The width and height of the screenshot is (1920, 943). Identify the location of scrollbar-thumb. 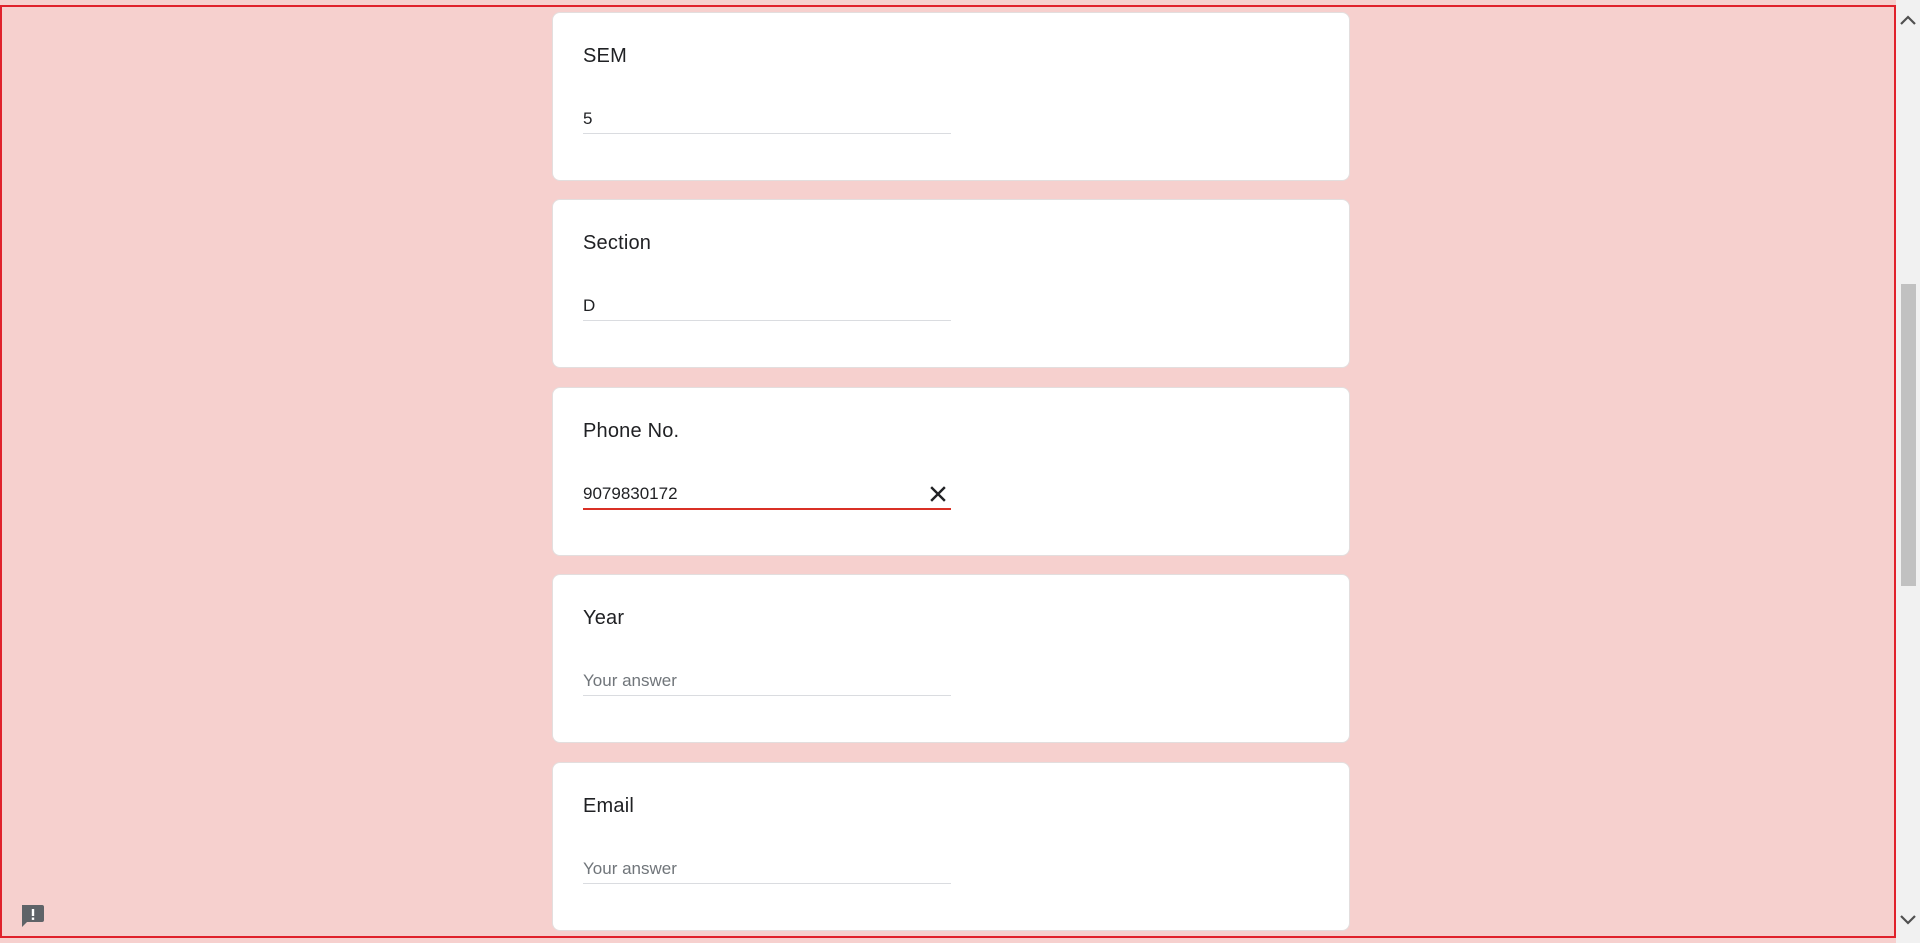
(1908, 435).